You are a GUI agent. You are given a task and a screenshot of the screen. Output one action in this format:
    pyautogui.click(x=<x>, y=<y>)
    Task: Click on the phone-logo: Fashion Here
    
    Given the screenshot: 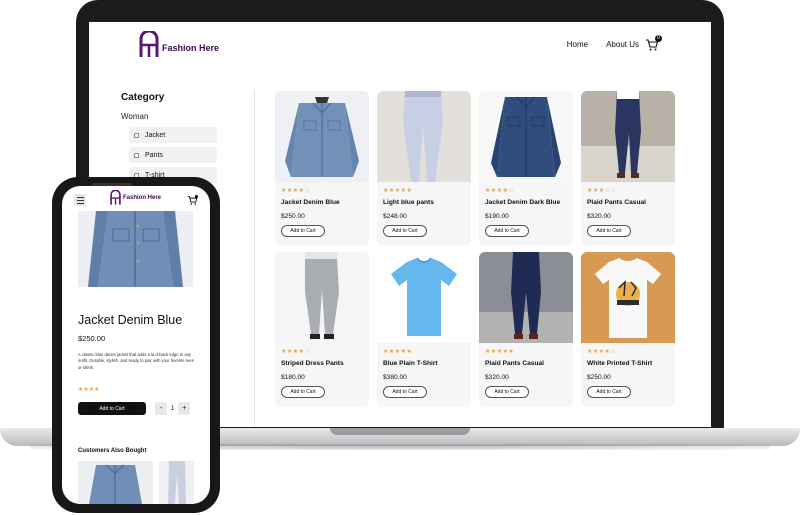 What is the action you would take?
    pyautogui.click(x=135, y=198)
    